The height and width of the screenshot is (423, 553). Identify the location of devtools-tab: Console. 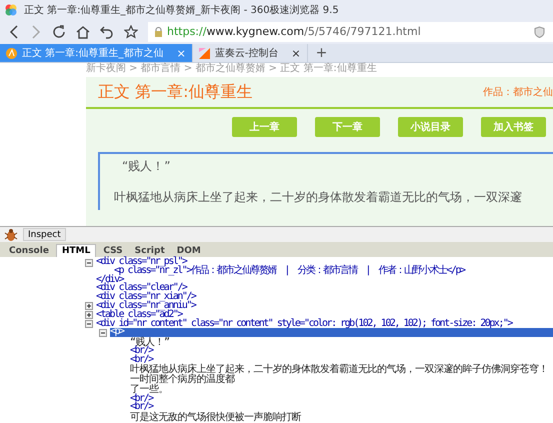
(29, 251).